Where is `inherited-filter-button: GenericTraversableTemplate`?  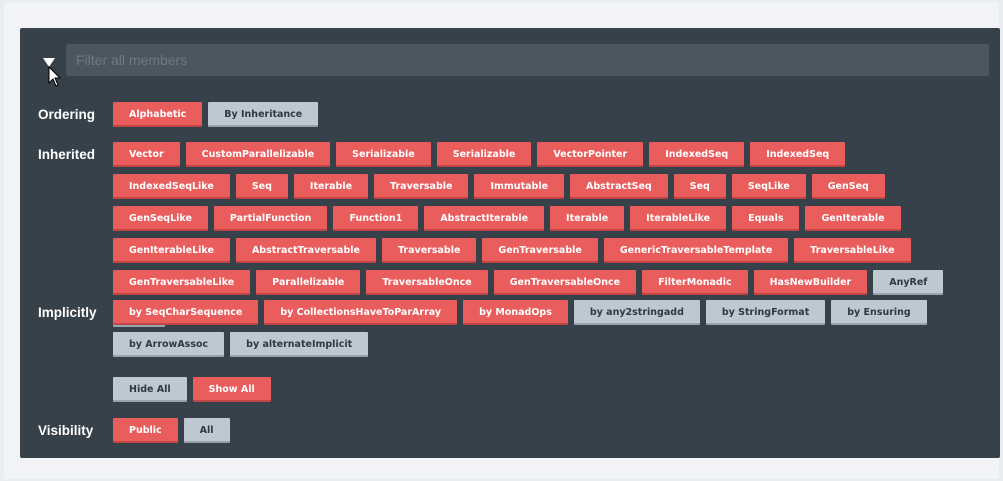 inherited-filter-button: GenericTraversableTemplate is located at coordinates (696, 250).